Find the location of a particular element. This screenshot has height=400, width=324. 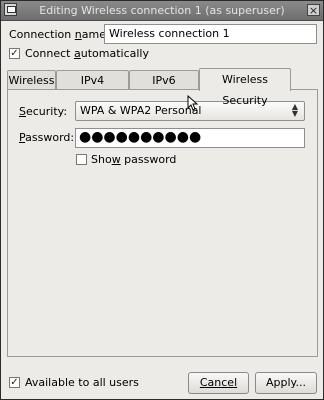

combo-arrows-icon: ▲ ▼ is located at coordinates (295, 110).